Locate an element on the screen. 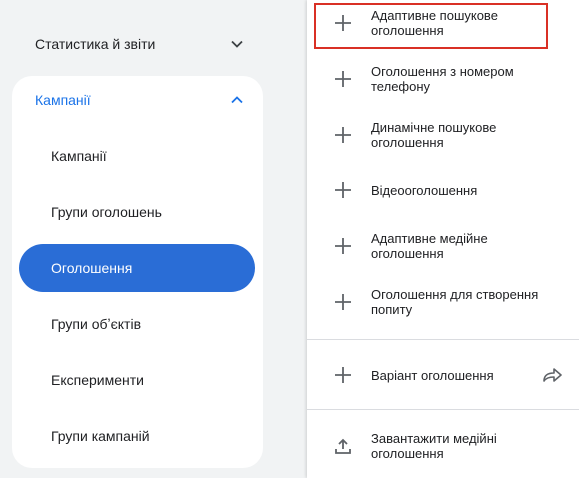  menu-item-label: Динамічне пошукове оголошення is located at coordinates (434, 135).